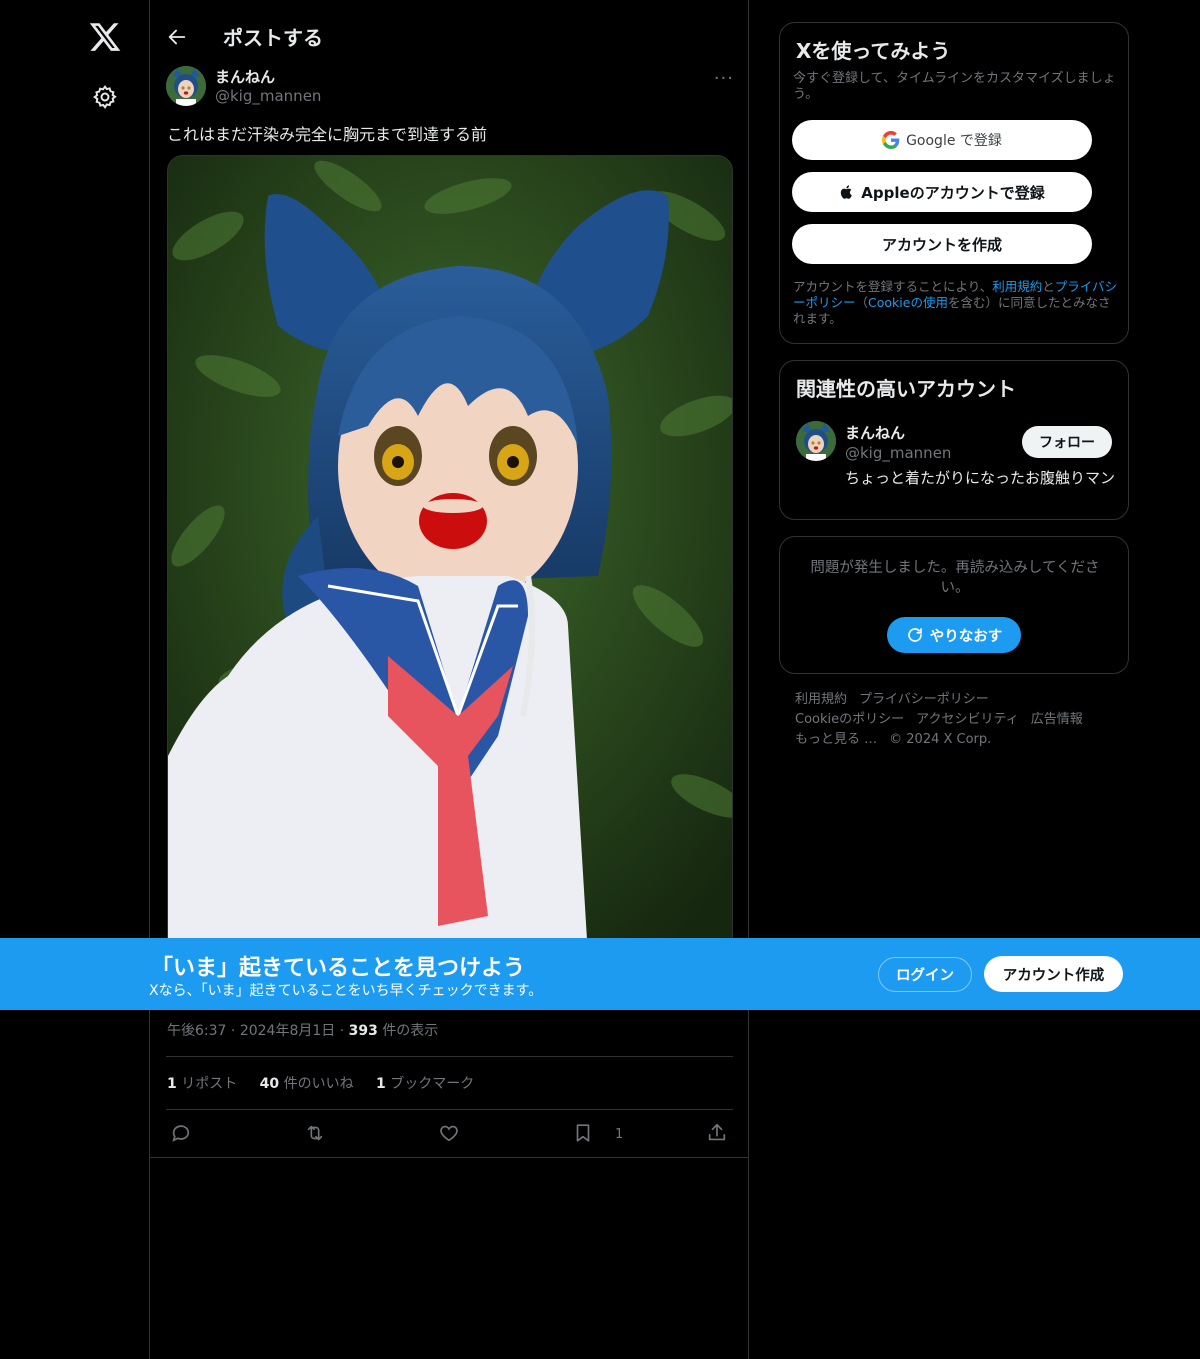 Image resolution: width=1200 pixels, height=1359 pixels. I want to click on gear-icon, so click(105, 97).